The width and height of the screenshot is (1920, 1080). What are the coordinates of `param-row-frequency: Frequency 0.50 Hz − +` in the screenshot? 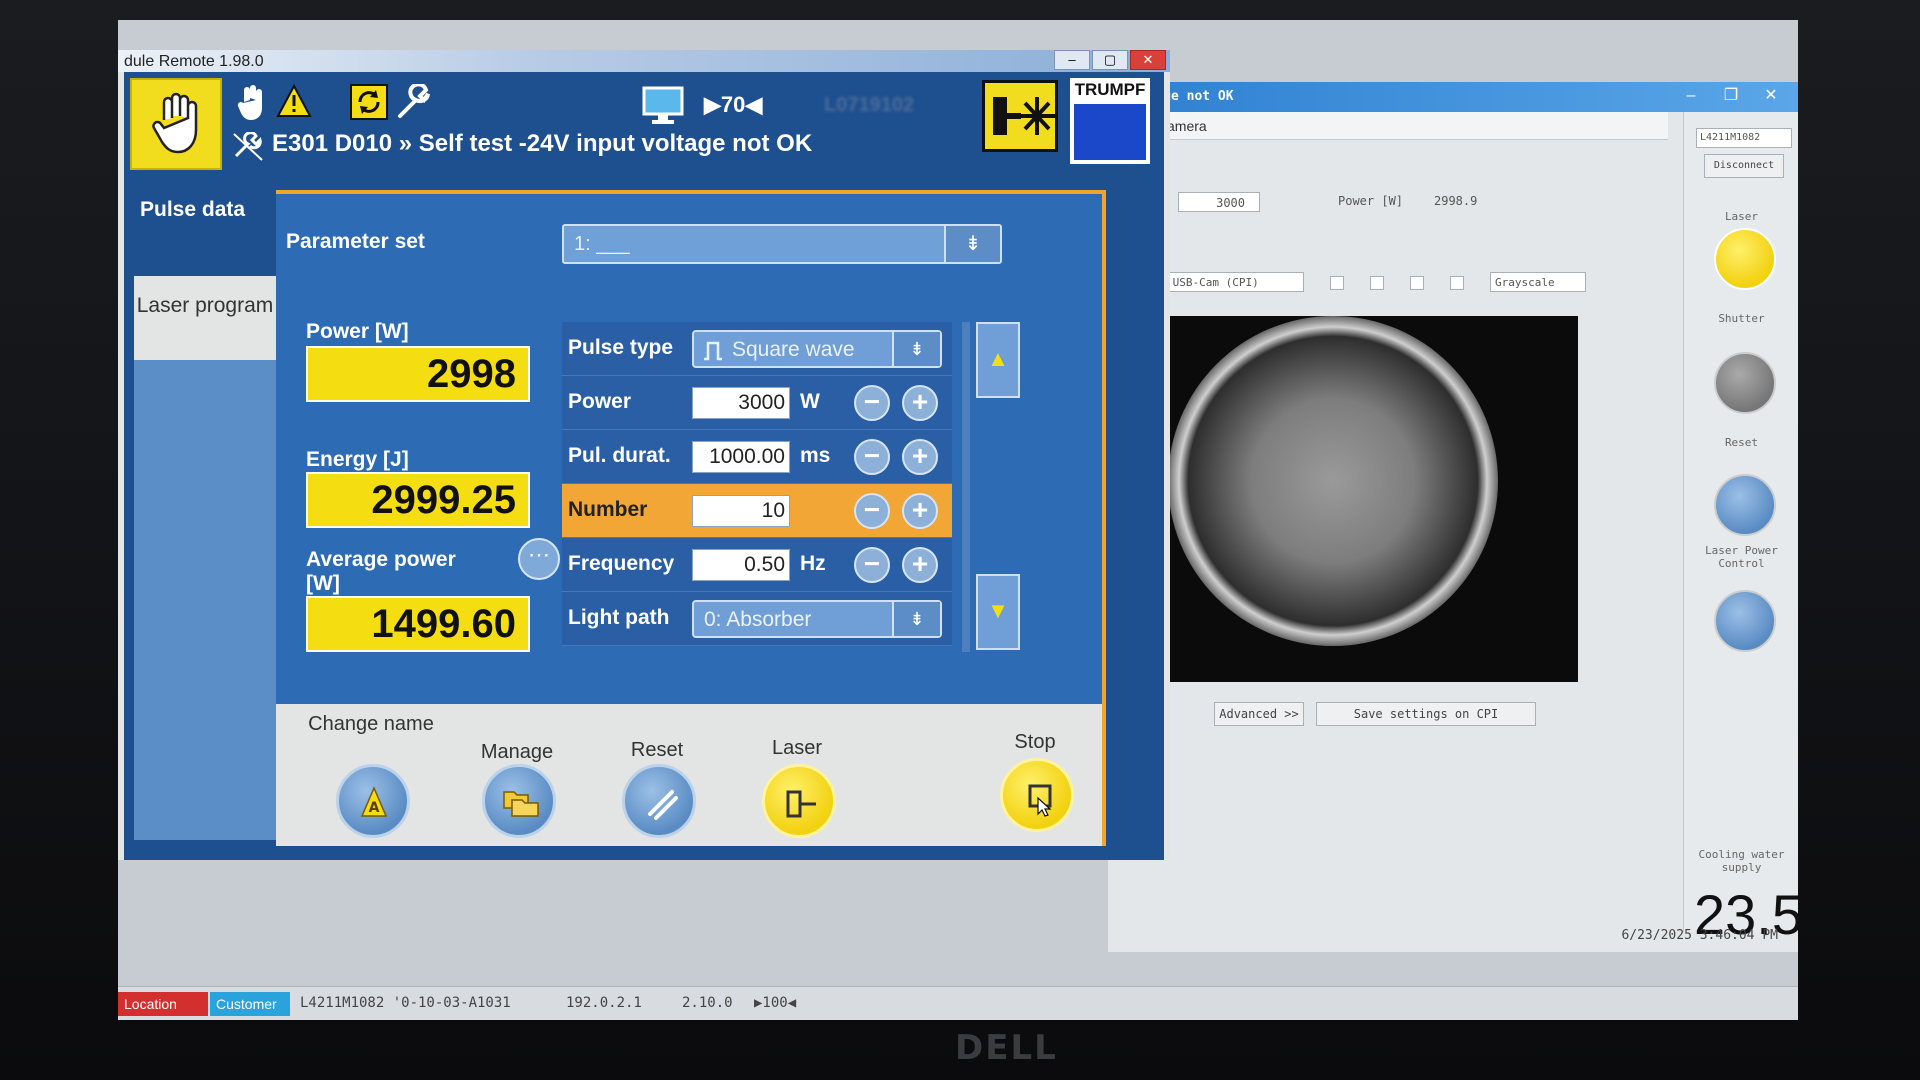 It's located at (757, 565).